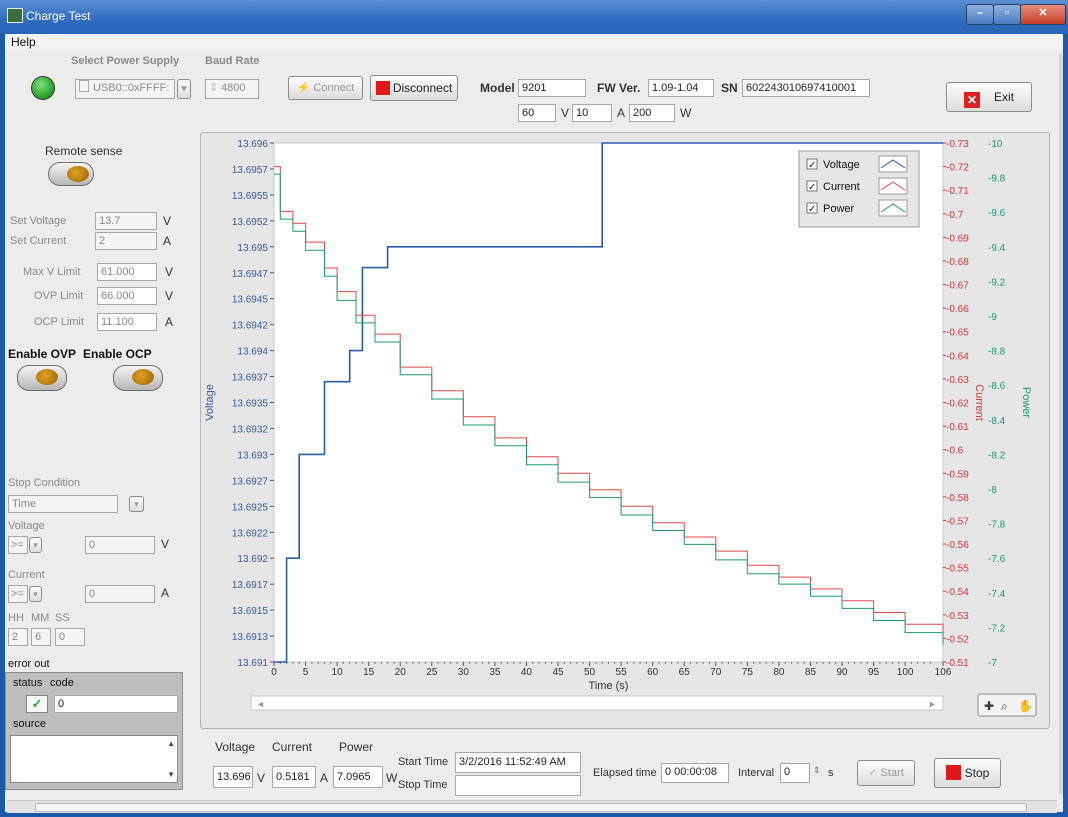  I want to click on x-tick-label: 90, so click(842, 672).